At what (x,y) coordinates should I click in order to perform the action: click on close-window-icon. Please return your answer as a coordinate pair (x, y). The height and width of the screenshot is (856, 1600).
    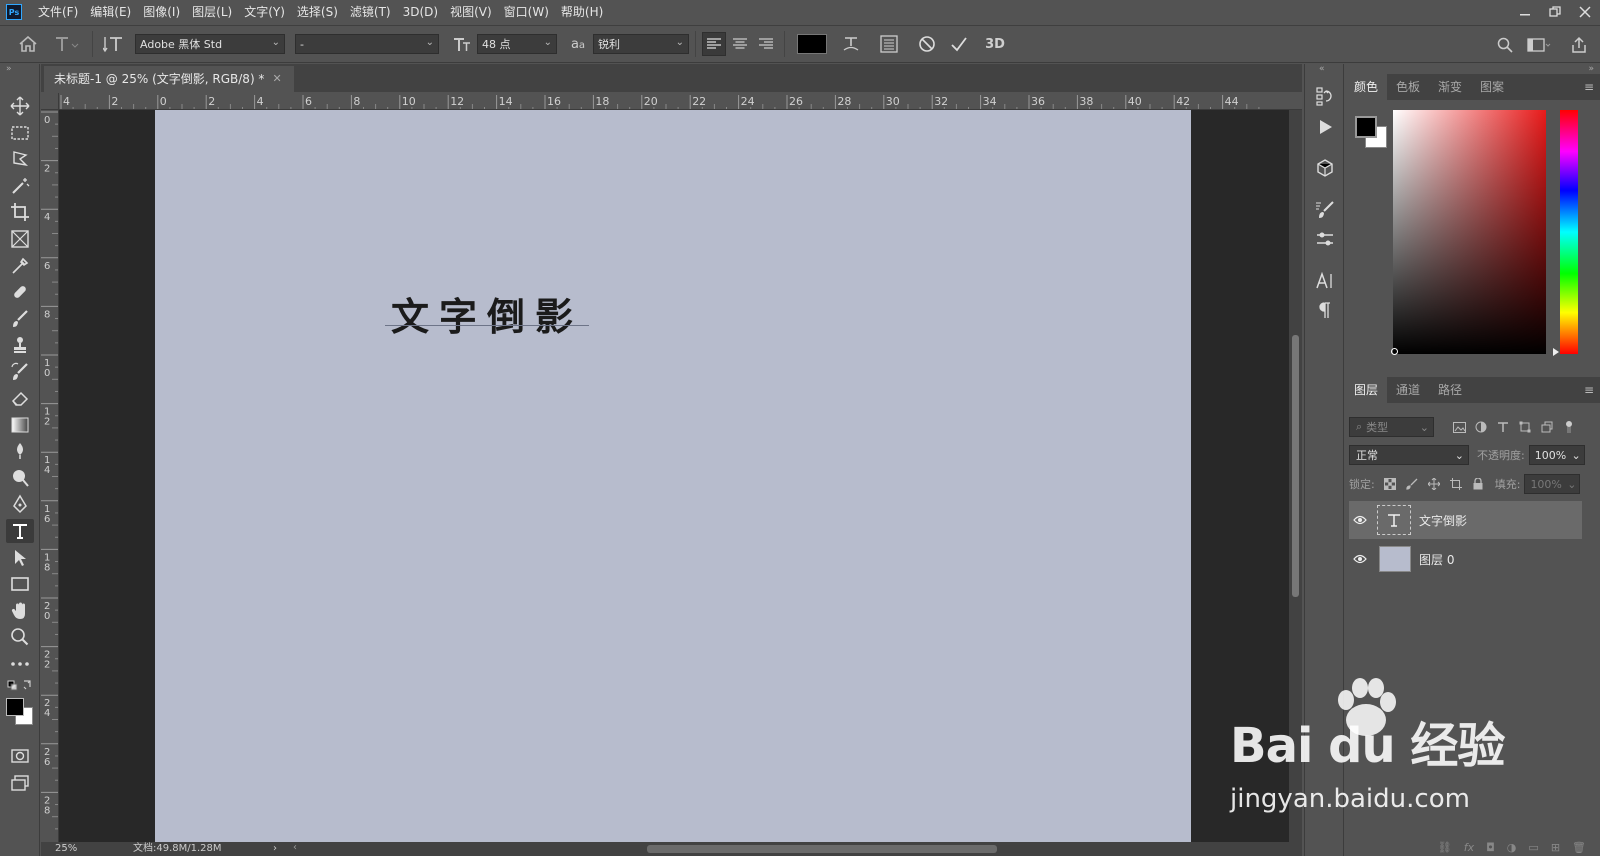
    Looking at the image, I should click on (1585, 12).